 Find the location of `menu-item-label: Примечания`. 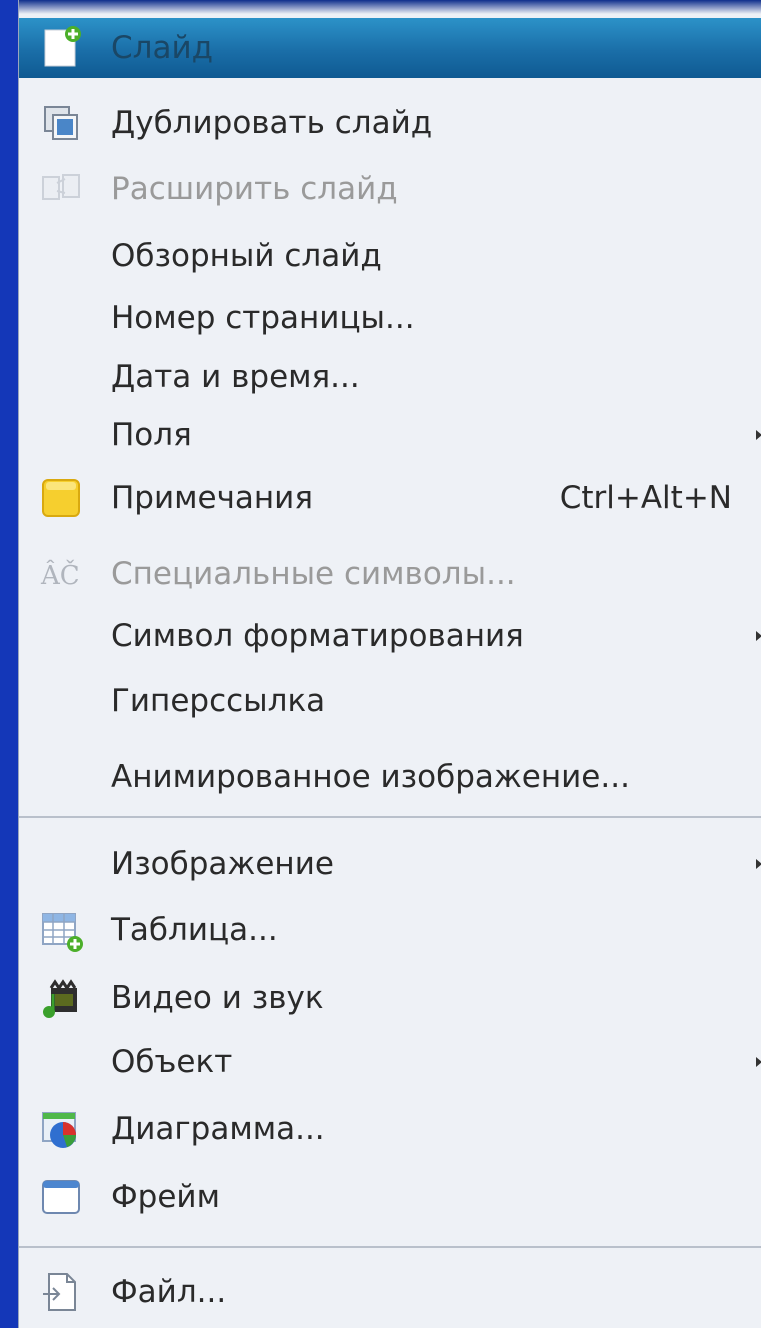

menu-item-label: Примечания is located at coordinates (212, 498).